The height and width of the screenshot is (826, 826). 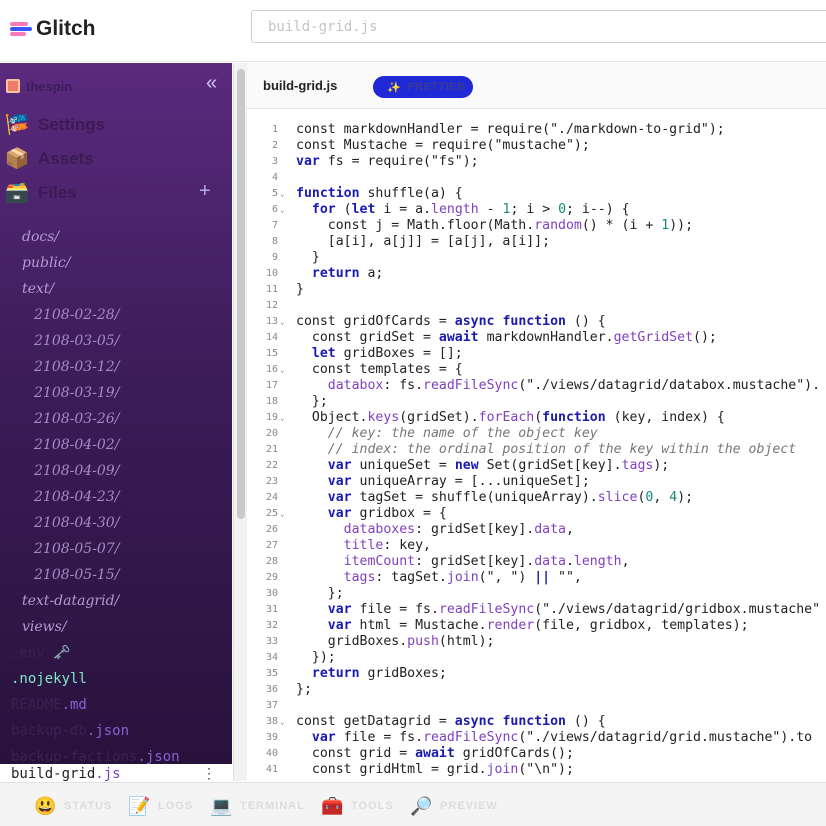 I want to click on file-item: .nojekyll, so click(x=49, y=681).